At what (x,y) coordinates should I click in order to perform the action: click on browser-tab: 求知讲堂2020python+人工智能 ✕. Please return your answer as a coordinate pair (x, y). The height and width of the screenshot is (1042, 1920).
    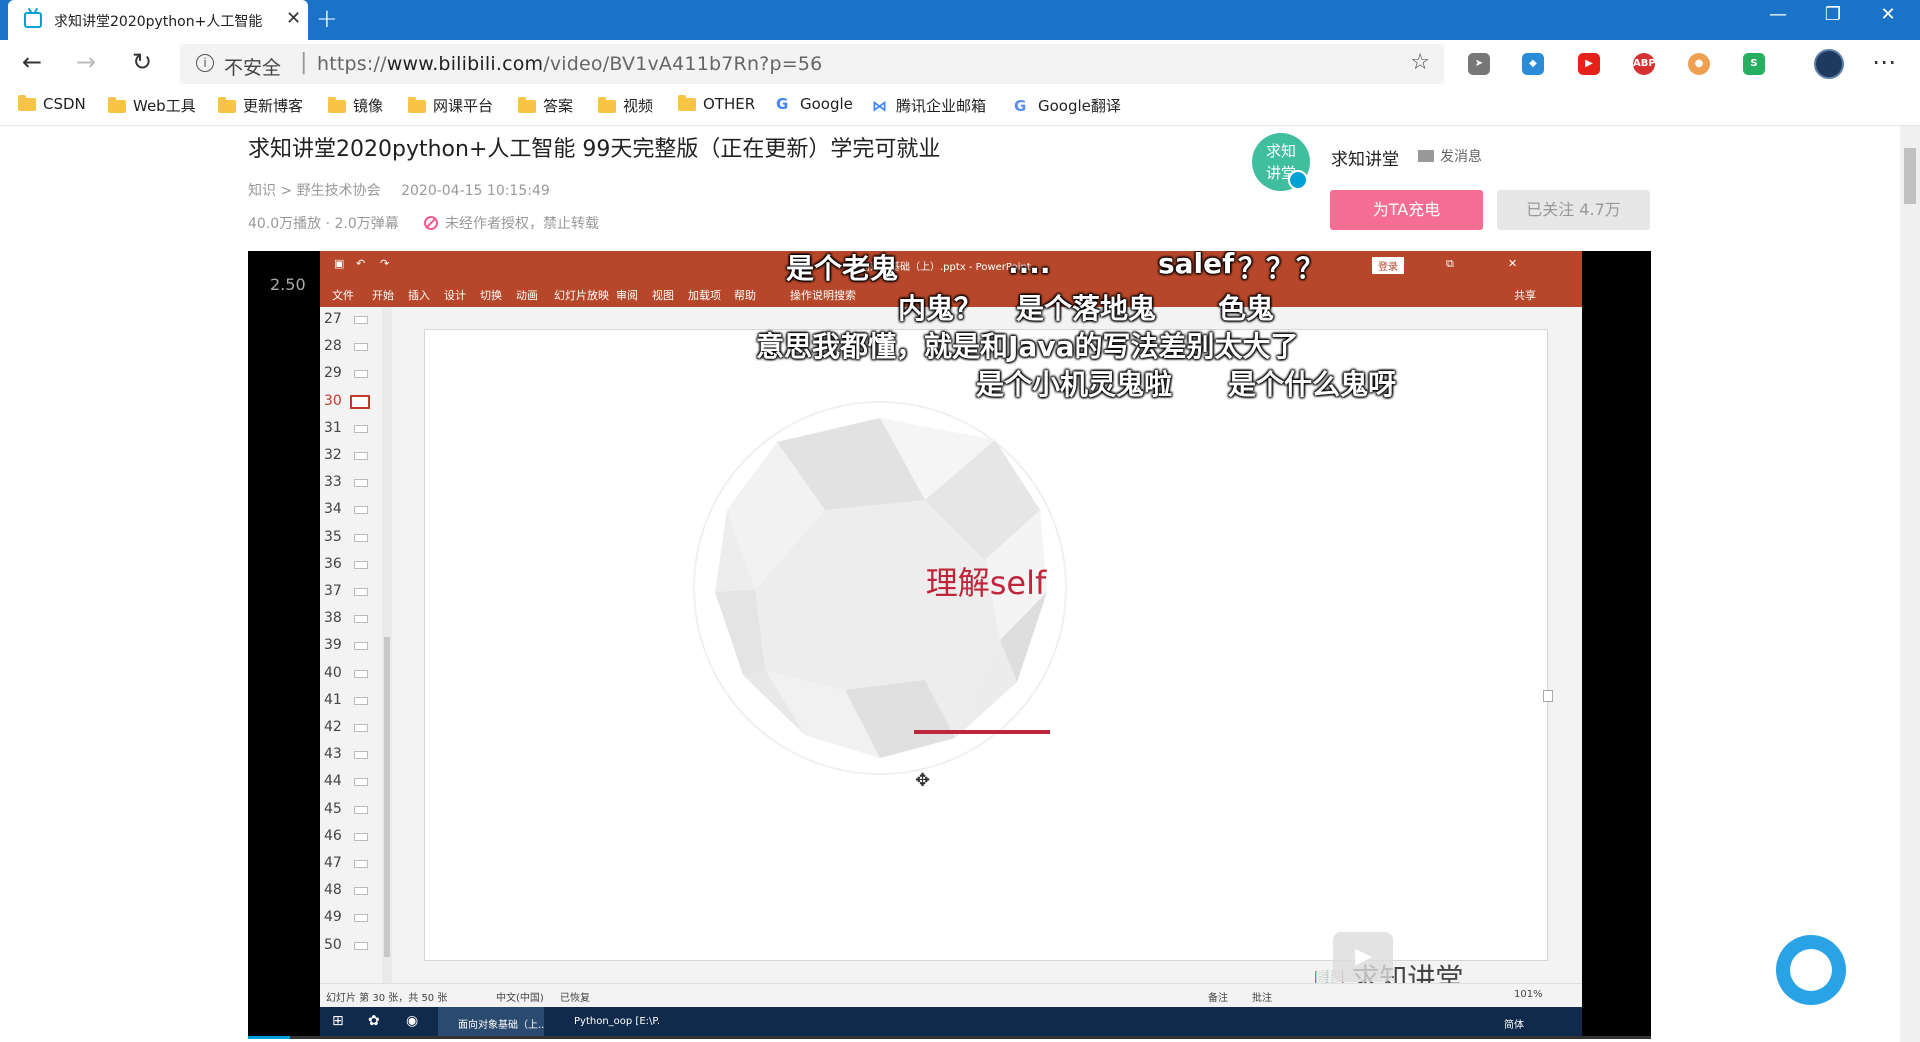
    Looking at the image, I should click on (158, 20).